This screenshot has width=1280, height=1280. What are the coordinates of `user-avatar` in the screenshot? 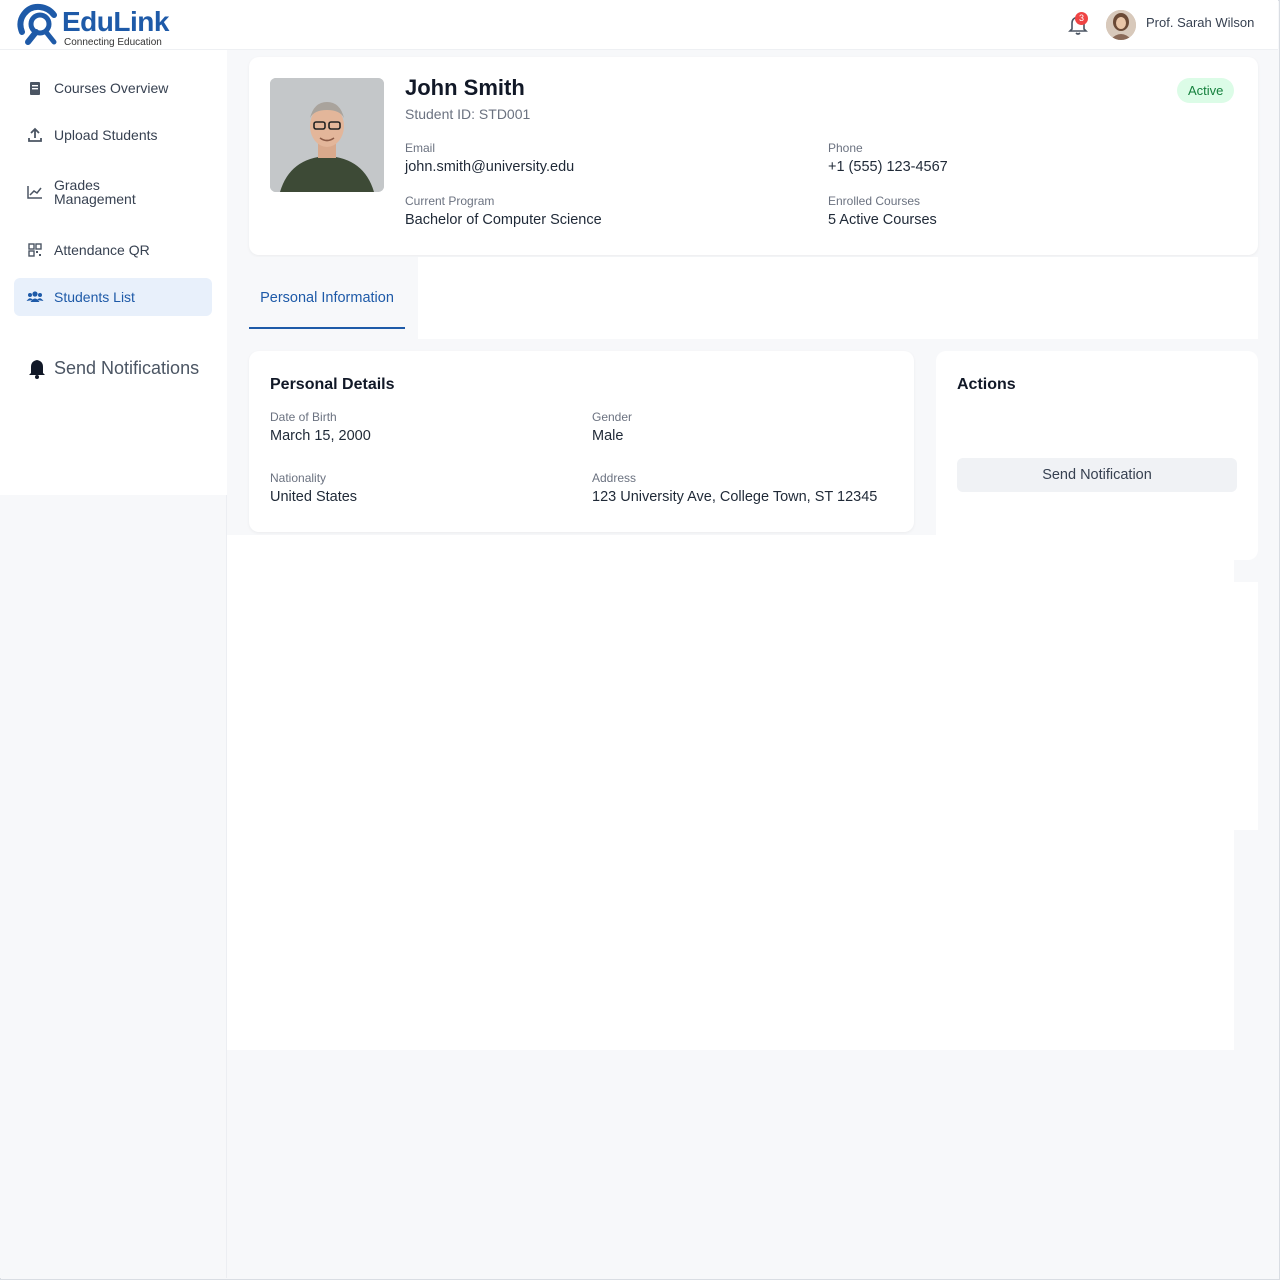 It's located at (1121, 25).